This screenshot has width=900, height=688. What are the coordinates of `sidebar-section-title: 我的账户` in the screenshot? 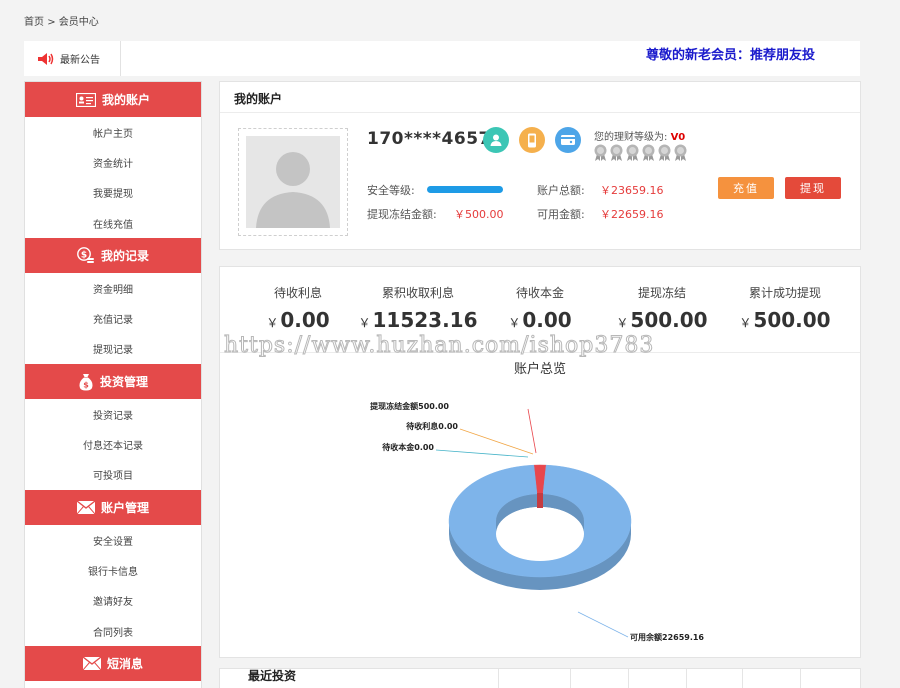 It's located at (125, 100).